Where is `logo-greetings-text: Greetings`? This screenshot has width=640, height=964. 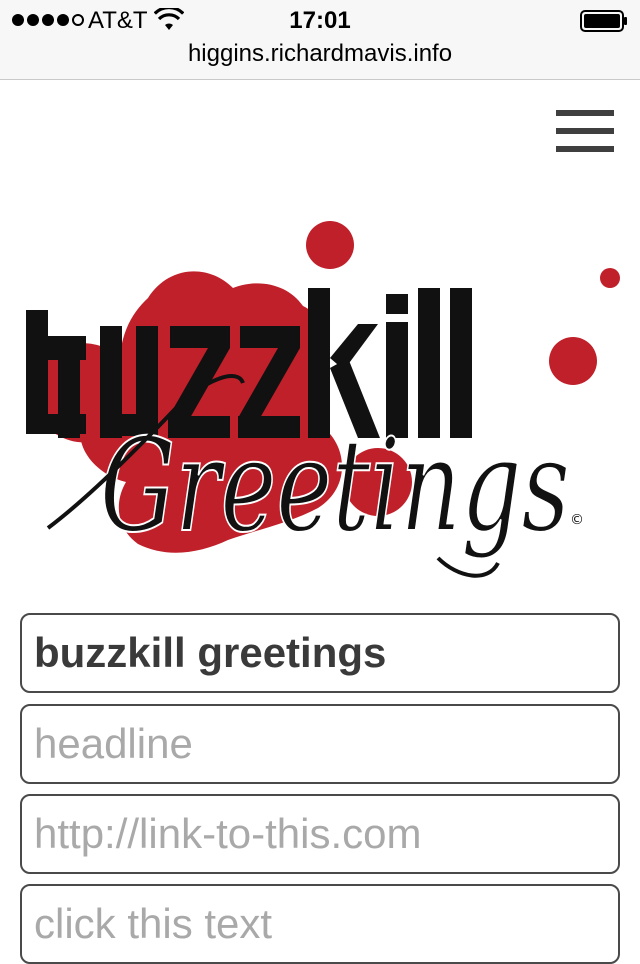
logo-greetings-text: Greetings is located at coordinates (335, 486).